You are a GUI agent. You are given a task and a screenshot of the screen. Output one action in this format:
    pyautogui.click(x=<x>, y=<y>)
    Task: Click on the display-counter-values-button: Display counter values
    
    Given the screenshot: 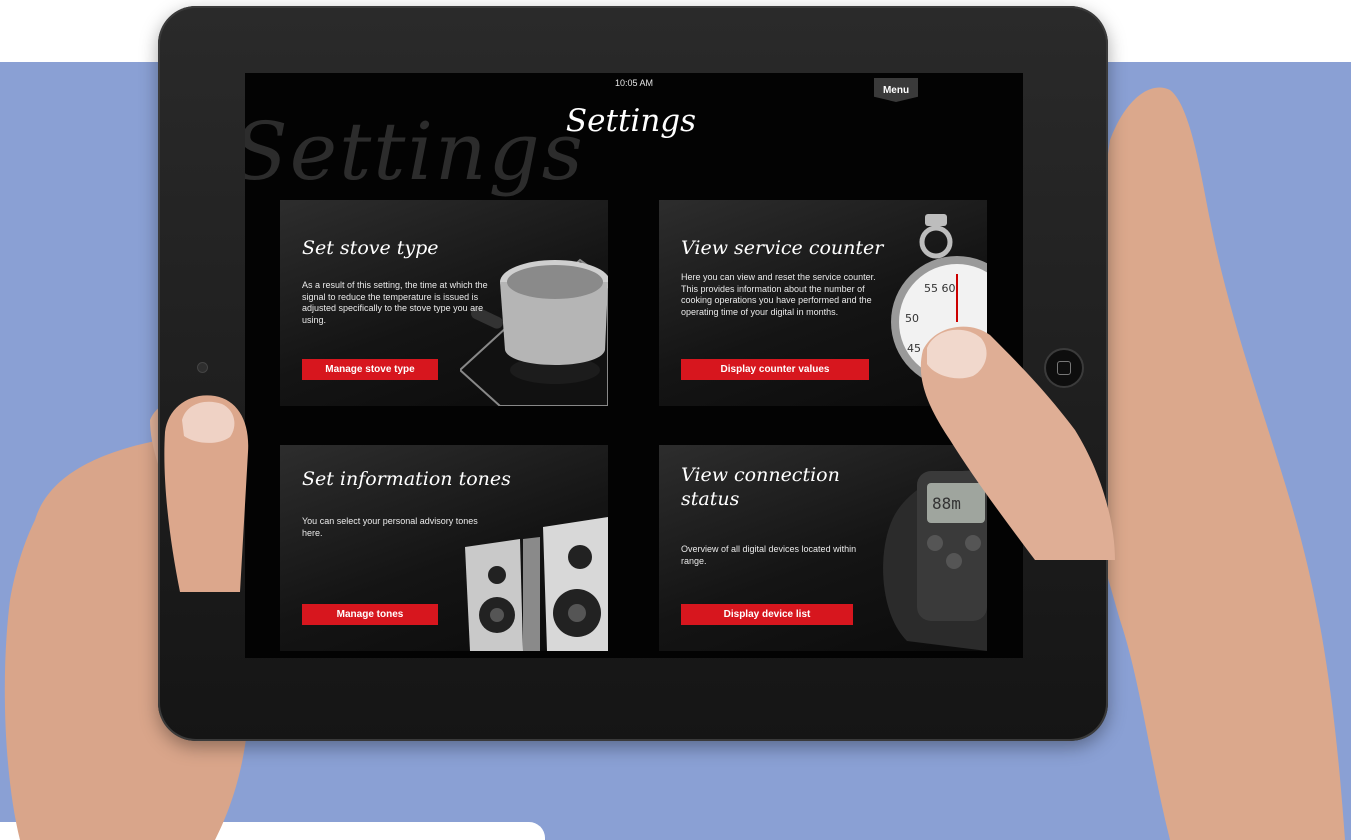 What is the action you would take?
    pyautogui.click(x=775, y=369)
    